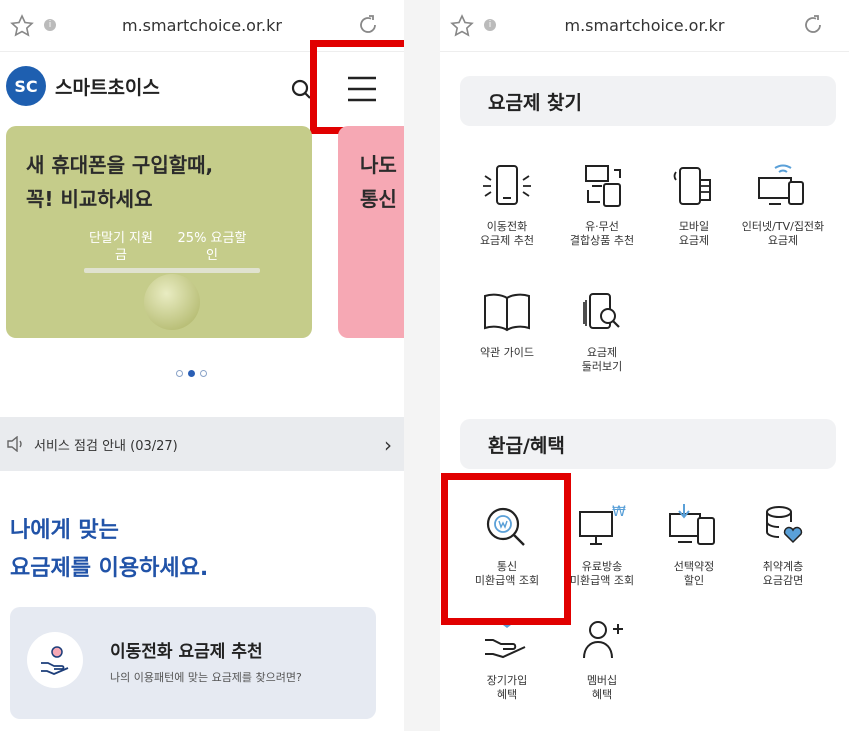 This screenshot has width=849, height=731. I want to click on promo-banner: 새 휴대폰을 구입할때, 꼭! 비교하세요 단말기 지원금 25% 요금할인, so click(159, 232).